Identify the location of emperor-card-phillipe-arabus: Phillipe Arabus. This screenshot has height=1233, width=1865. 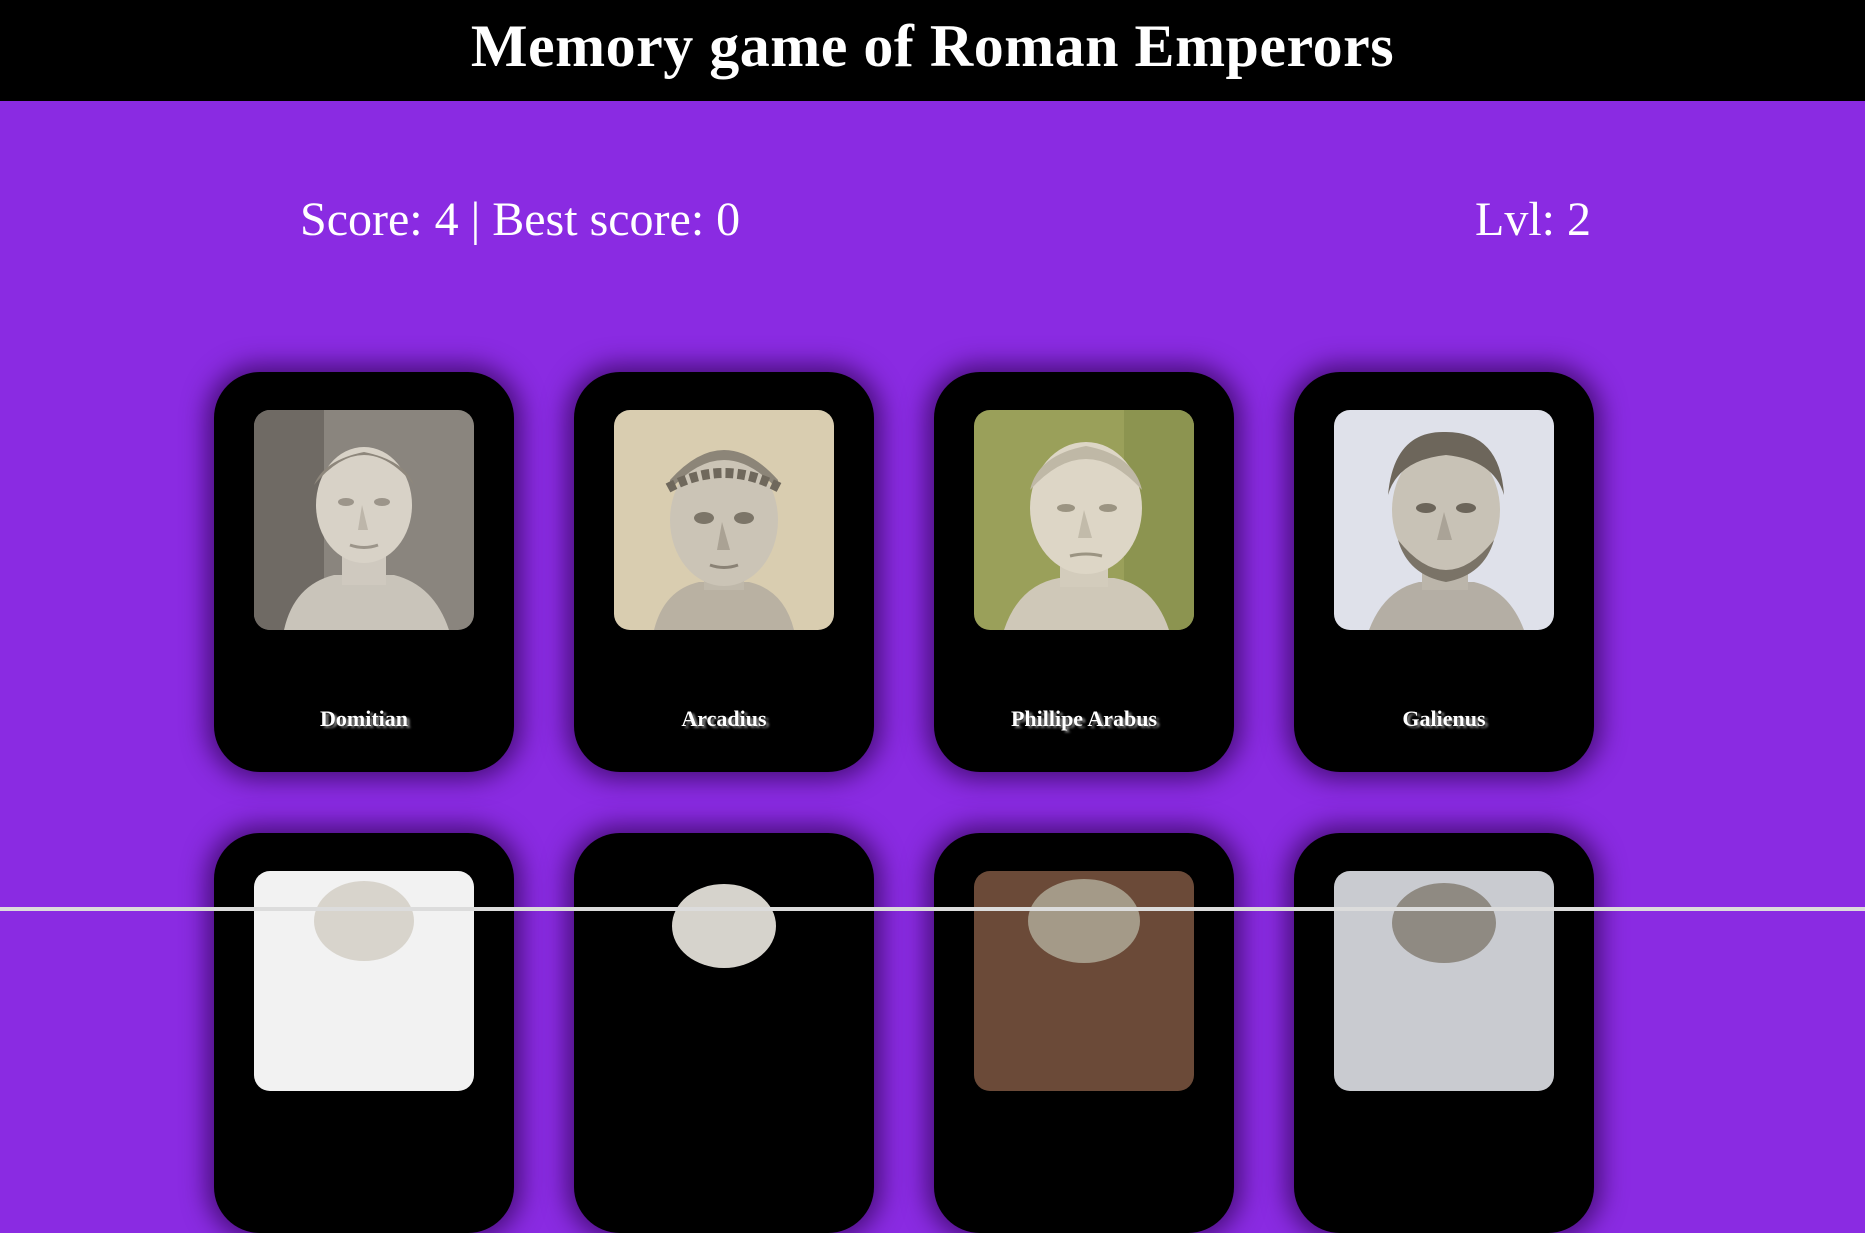
(1084, 572).